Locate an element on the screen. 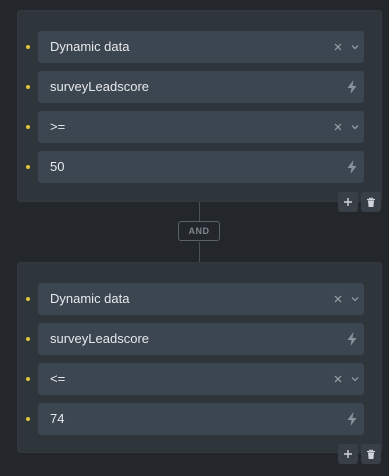 Image resolution: width=389 pixels, height=476 pixels. condition-row: >= is located at coordinates (199, 127).